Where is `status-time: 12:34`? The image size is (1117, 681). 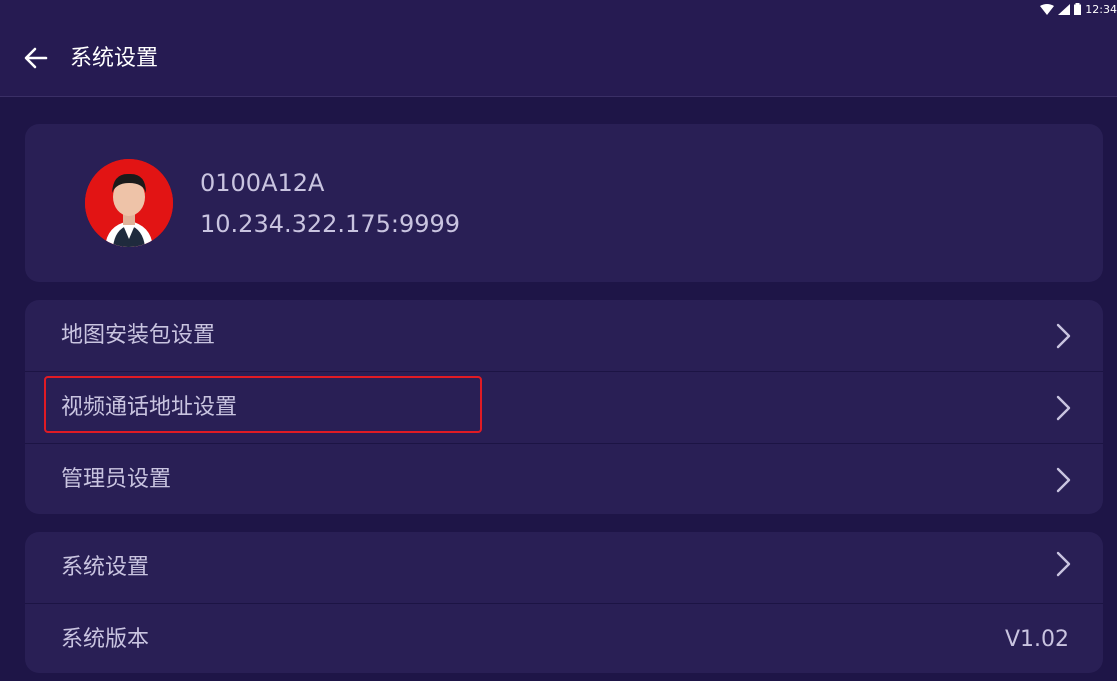
status-time: 12:34 is located at coordinates (1101, 9).